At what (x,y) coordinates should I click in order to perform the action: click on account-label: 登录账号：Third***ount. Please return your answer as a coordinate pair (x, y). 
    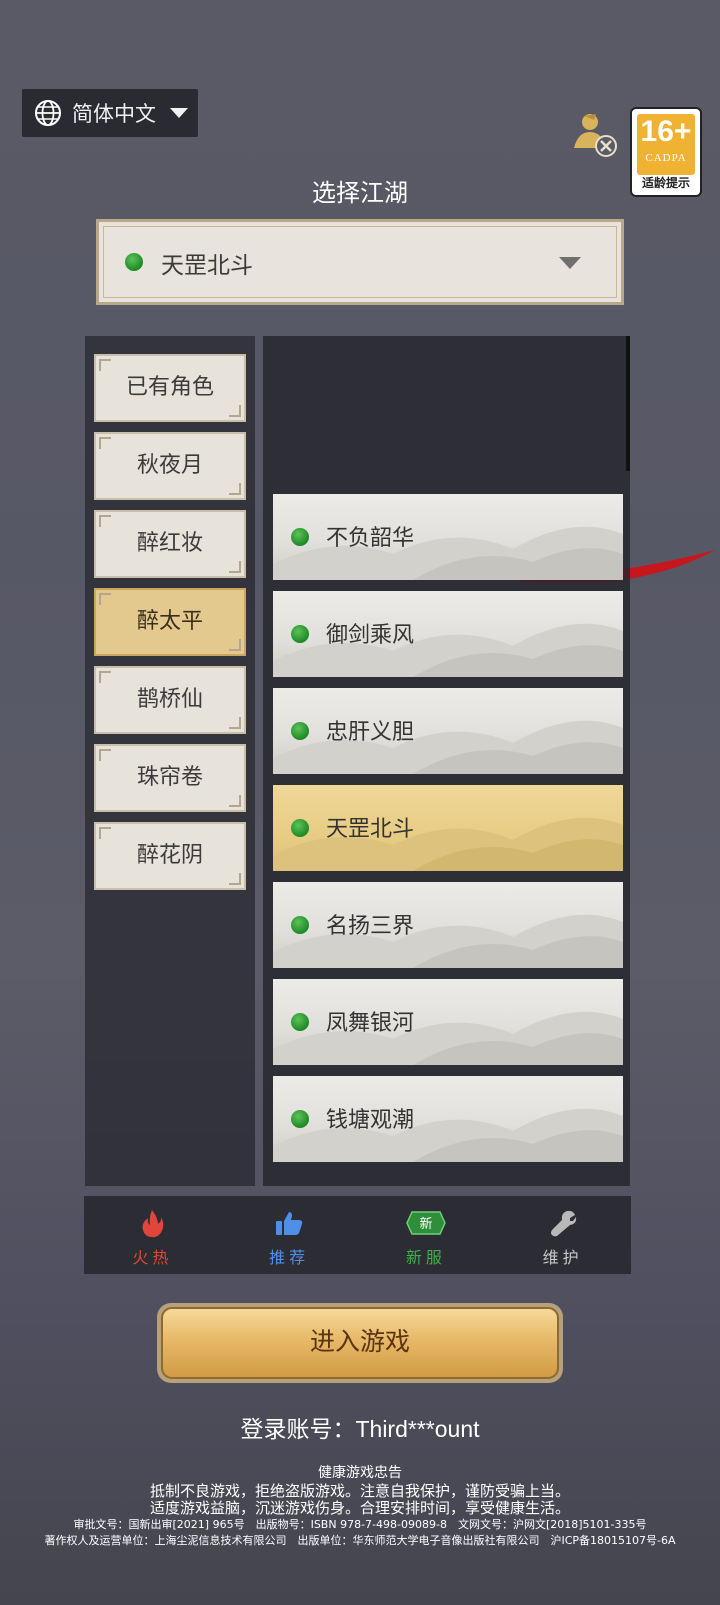
    Looking at the image, I should click on (360, 1429).